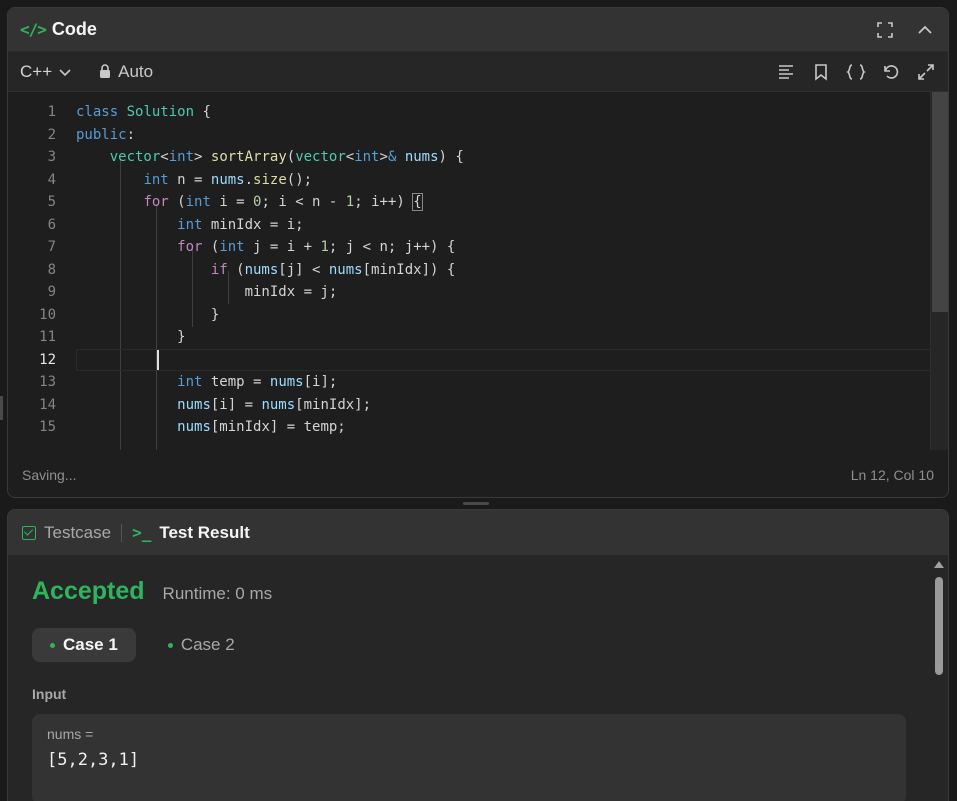 This screenshot has width=957, height=801. I want to click on code-icon: </>, so click(33, 29).